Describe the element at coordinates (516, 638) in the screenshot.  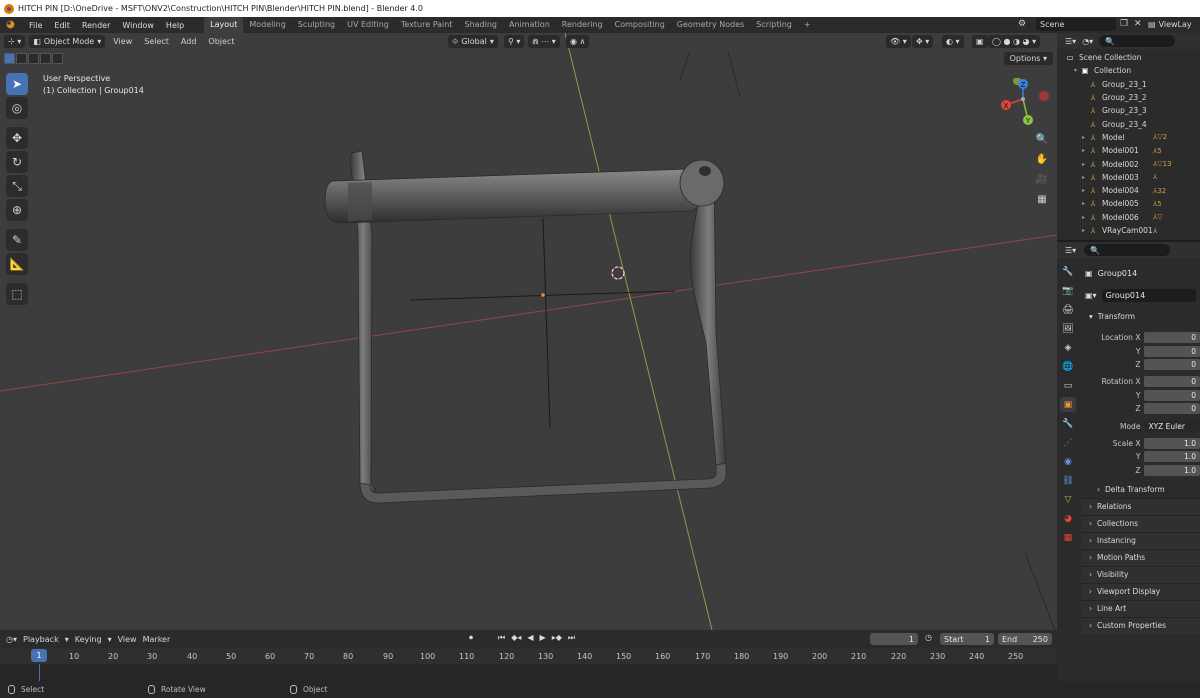
I see `prev-keyframe-icon: ◆◂` at that location.